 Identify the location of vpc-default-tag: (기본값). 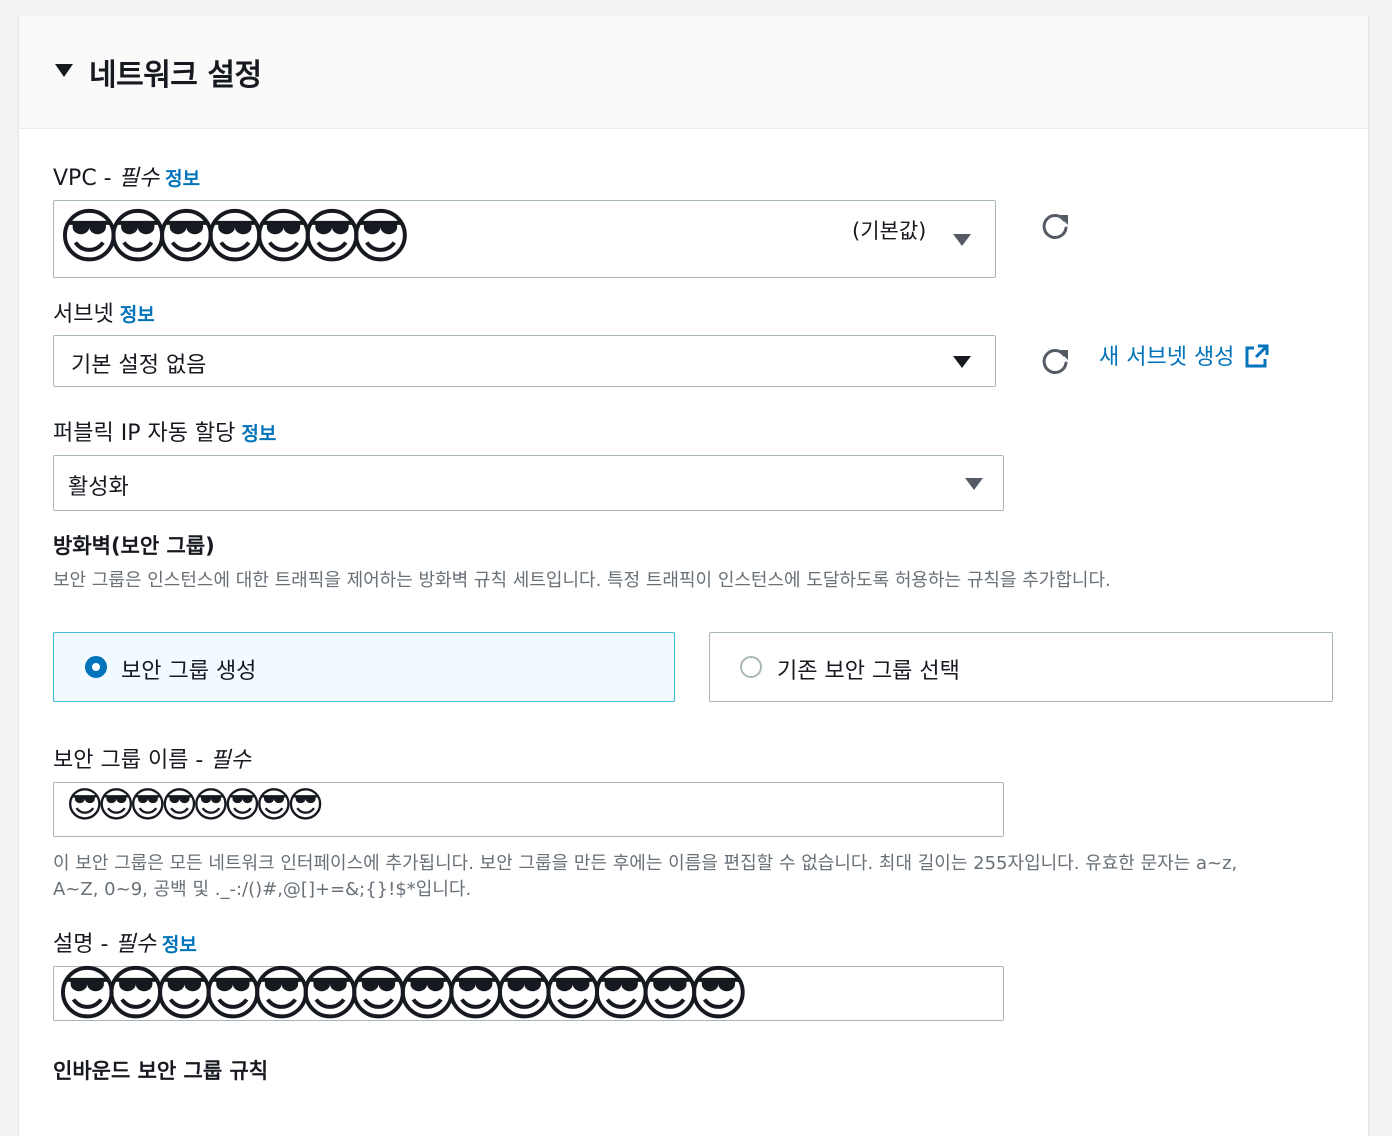
(889, 231).